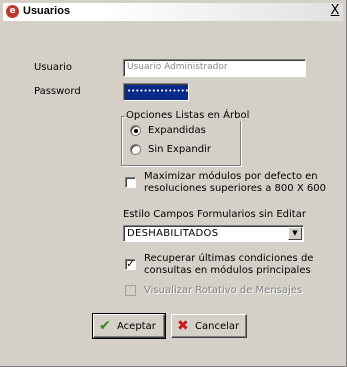 Image resolution: width=347 pixels, height=367 pixels. What do you see at coordinates (295, 233) in the screenshot?
I see `chevron-down-icon: ▼` at bounding box center [295, 233].